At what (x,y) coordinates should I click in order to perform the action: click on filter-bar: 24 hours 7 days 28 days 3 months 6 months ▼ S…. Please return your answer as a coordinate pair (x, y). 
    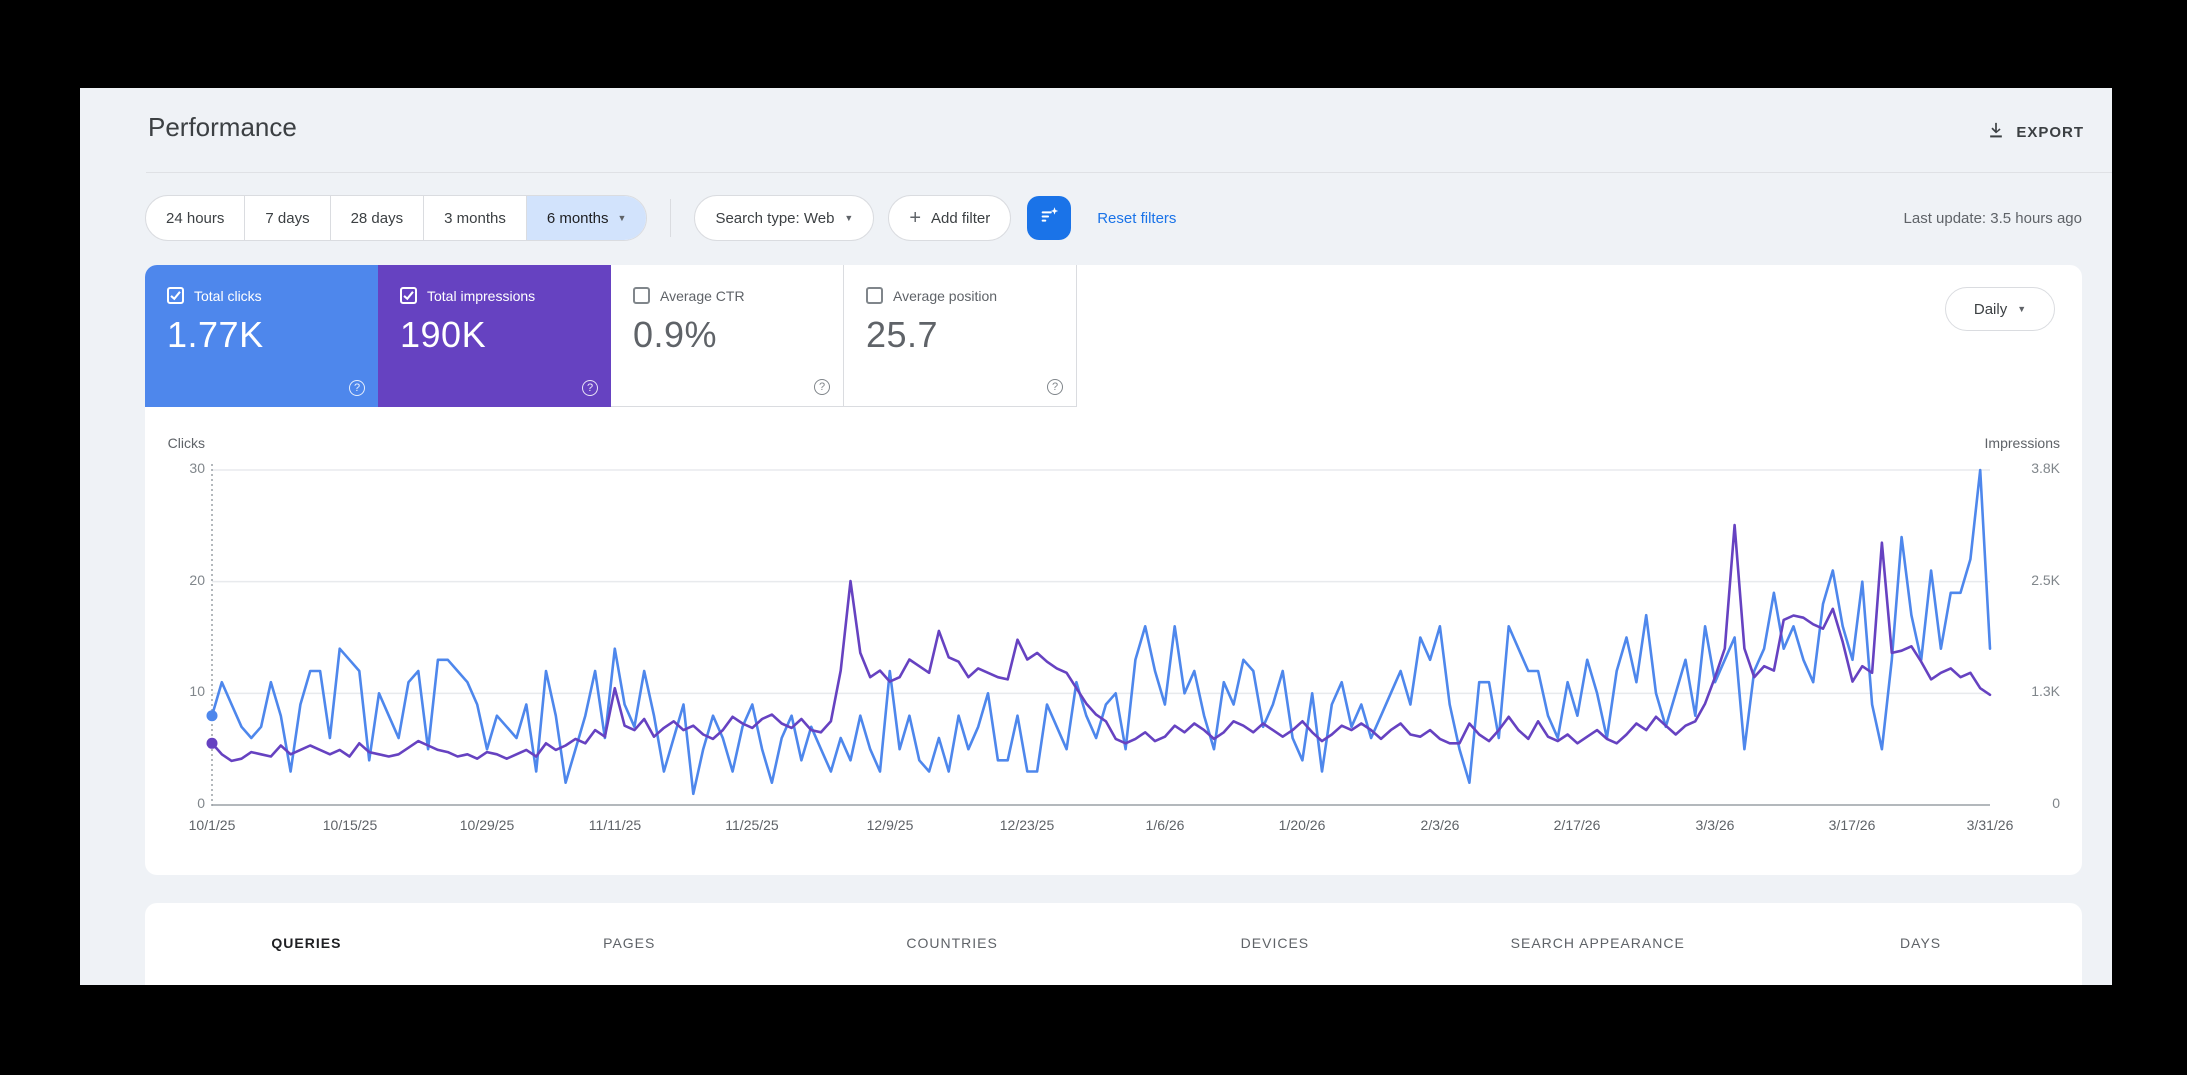
    Looking at the image, I should click on (1113, 218).